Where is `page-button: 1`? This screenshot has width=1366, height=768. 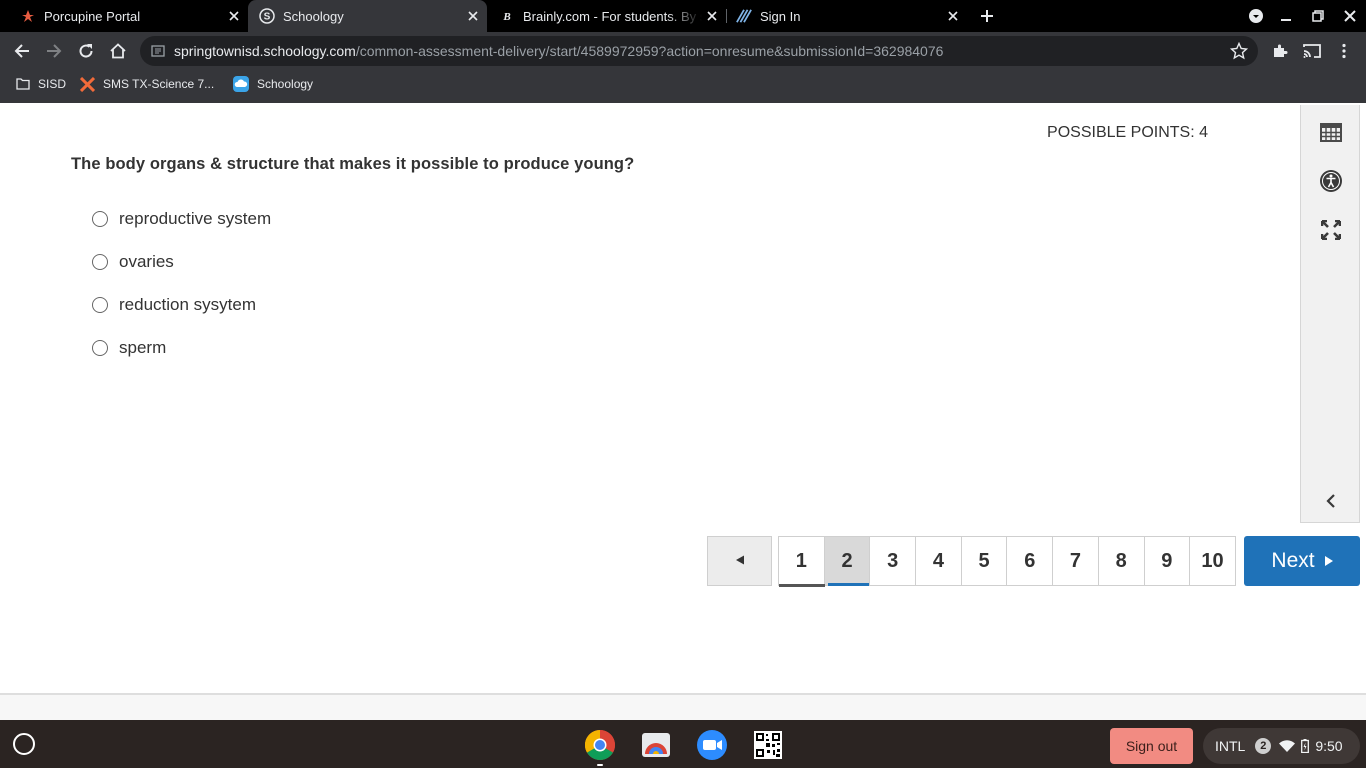
page-button: 1 is located at coordinates (802, 561).